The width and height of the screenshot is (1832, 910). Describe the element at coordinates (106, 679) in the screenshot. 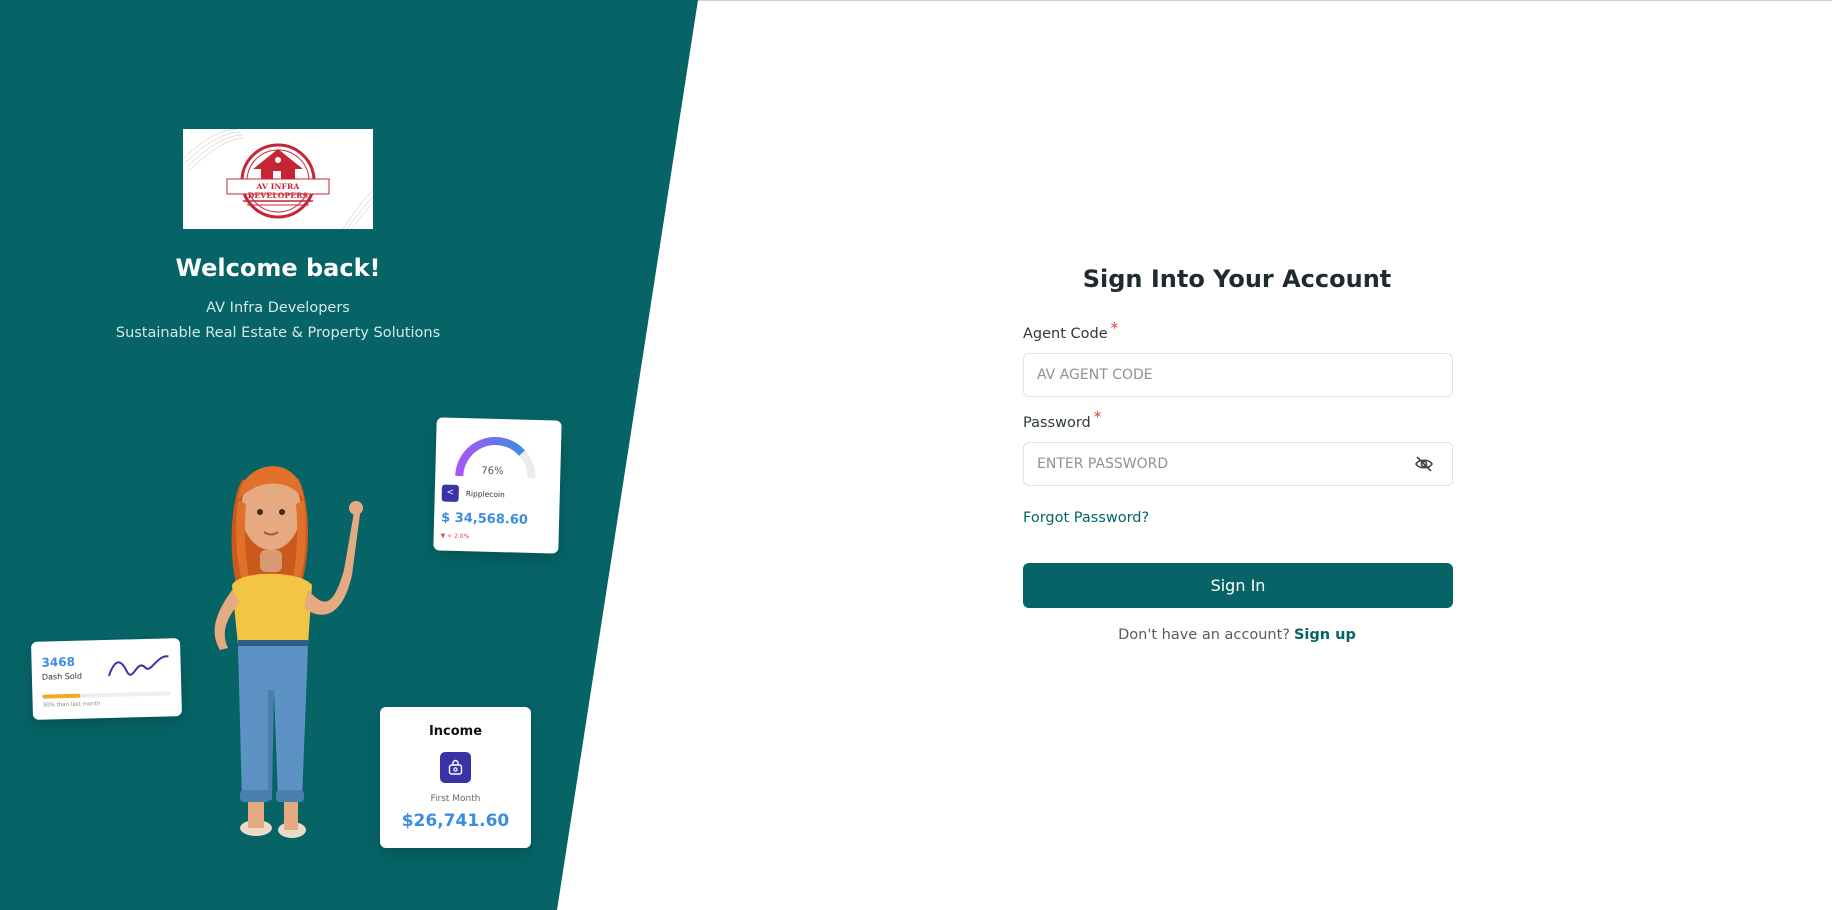

I see `dash-sold-card: 3468 Dash Sold 30% than last month` at that location.